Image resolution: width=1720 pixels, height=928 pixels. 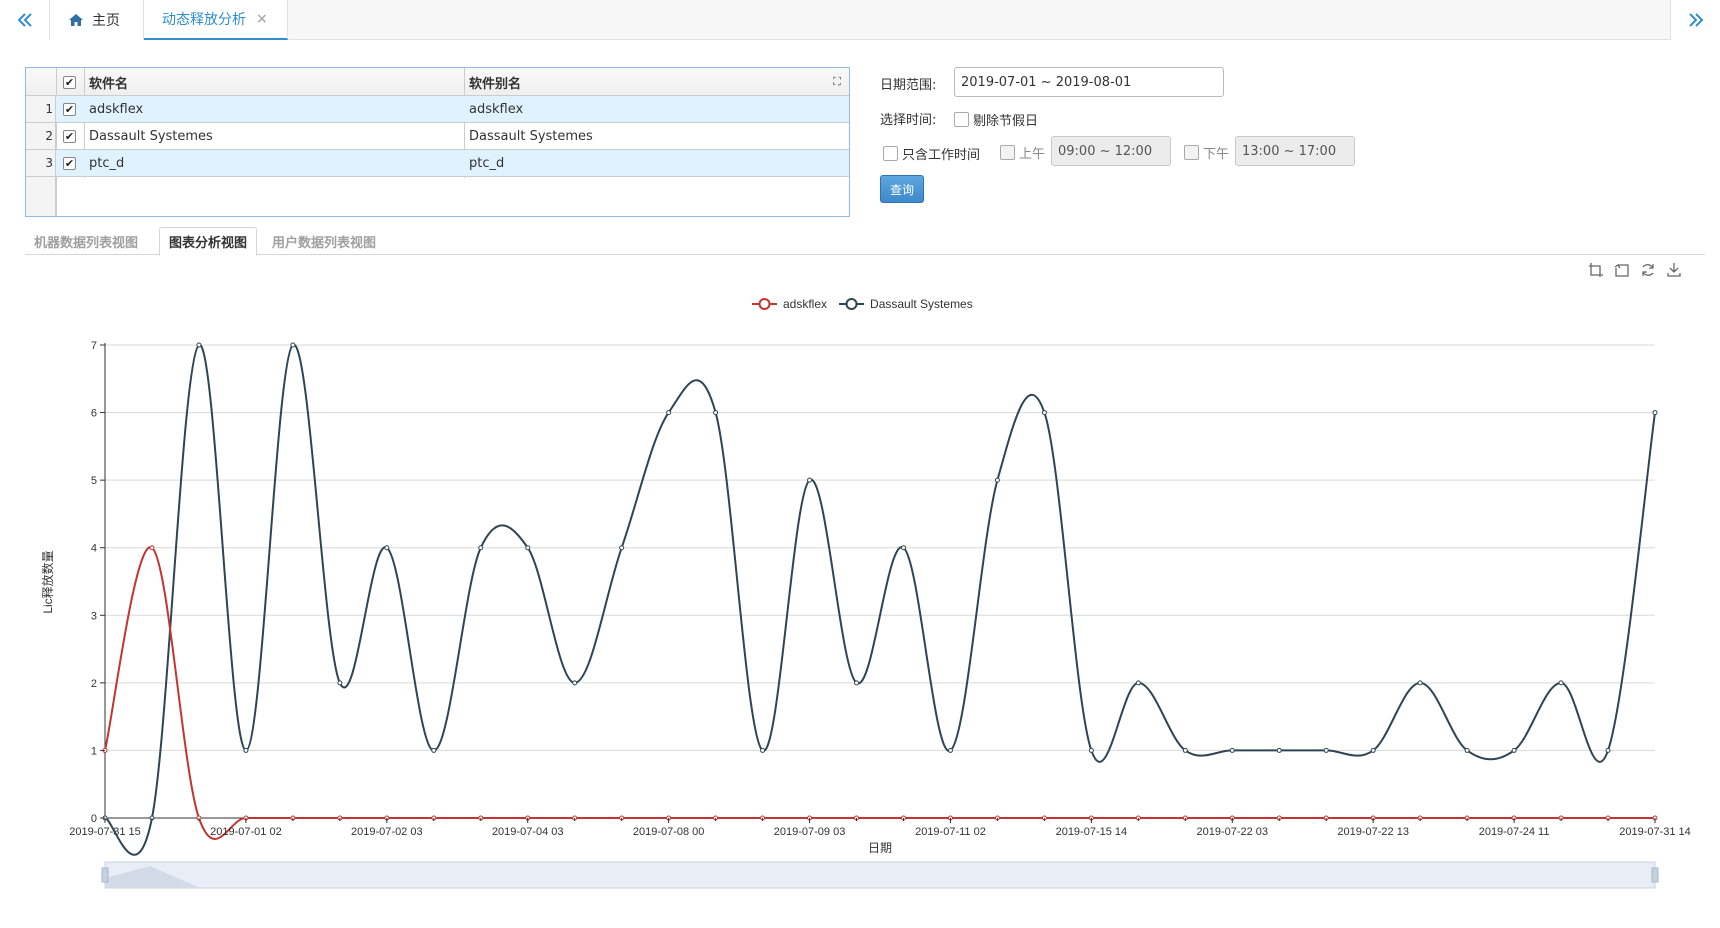 I want to click on y-tick-label: 5, so click(x=94, y=481).